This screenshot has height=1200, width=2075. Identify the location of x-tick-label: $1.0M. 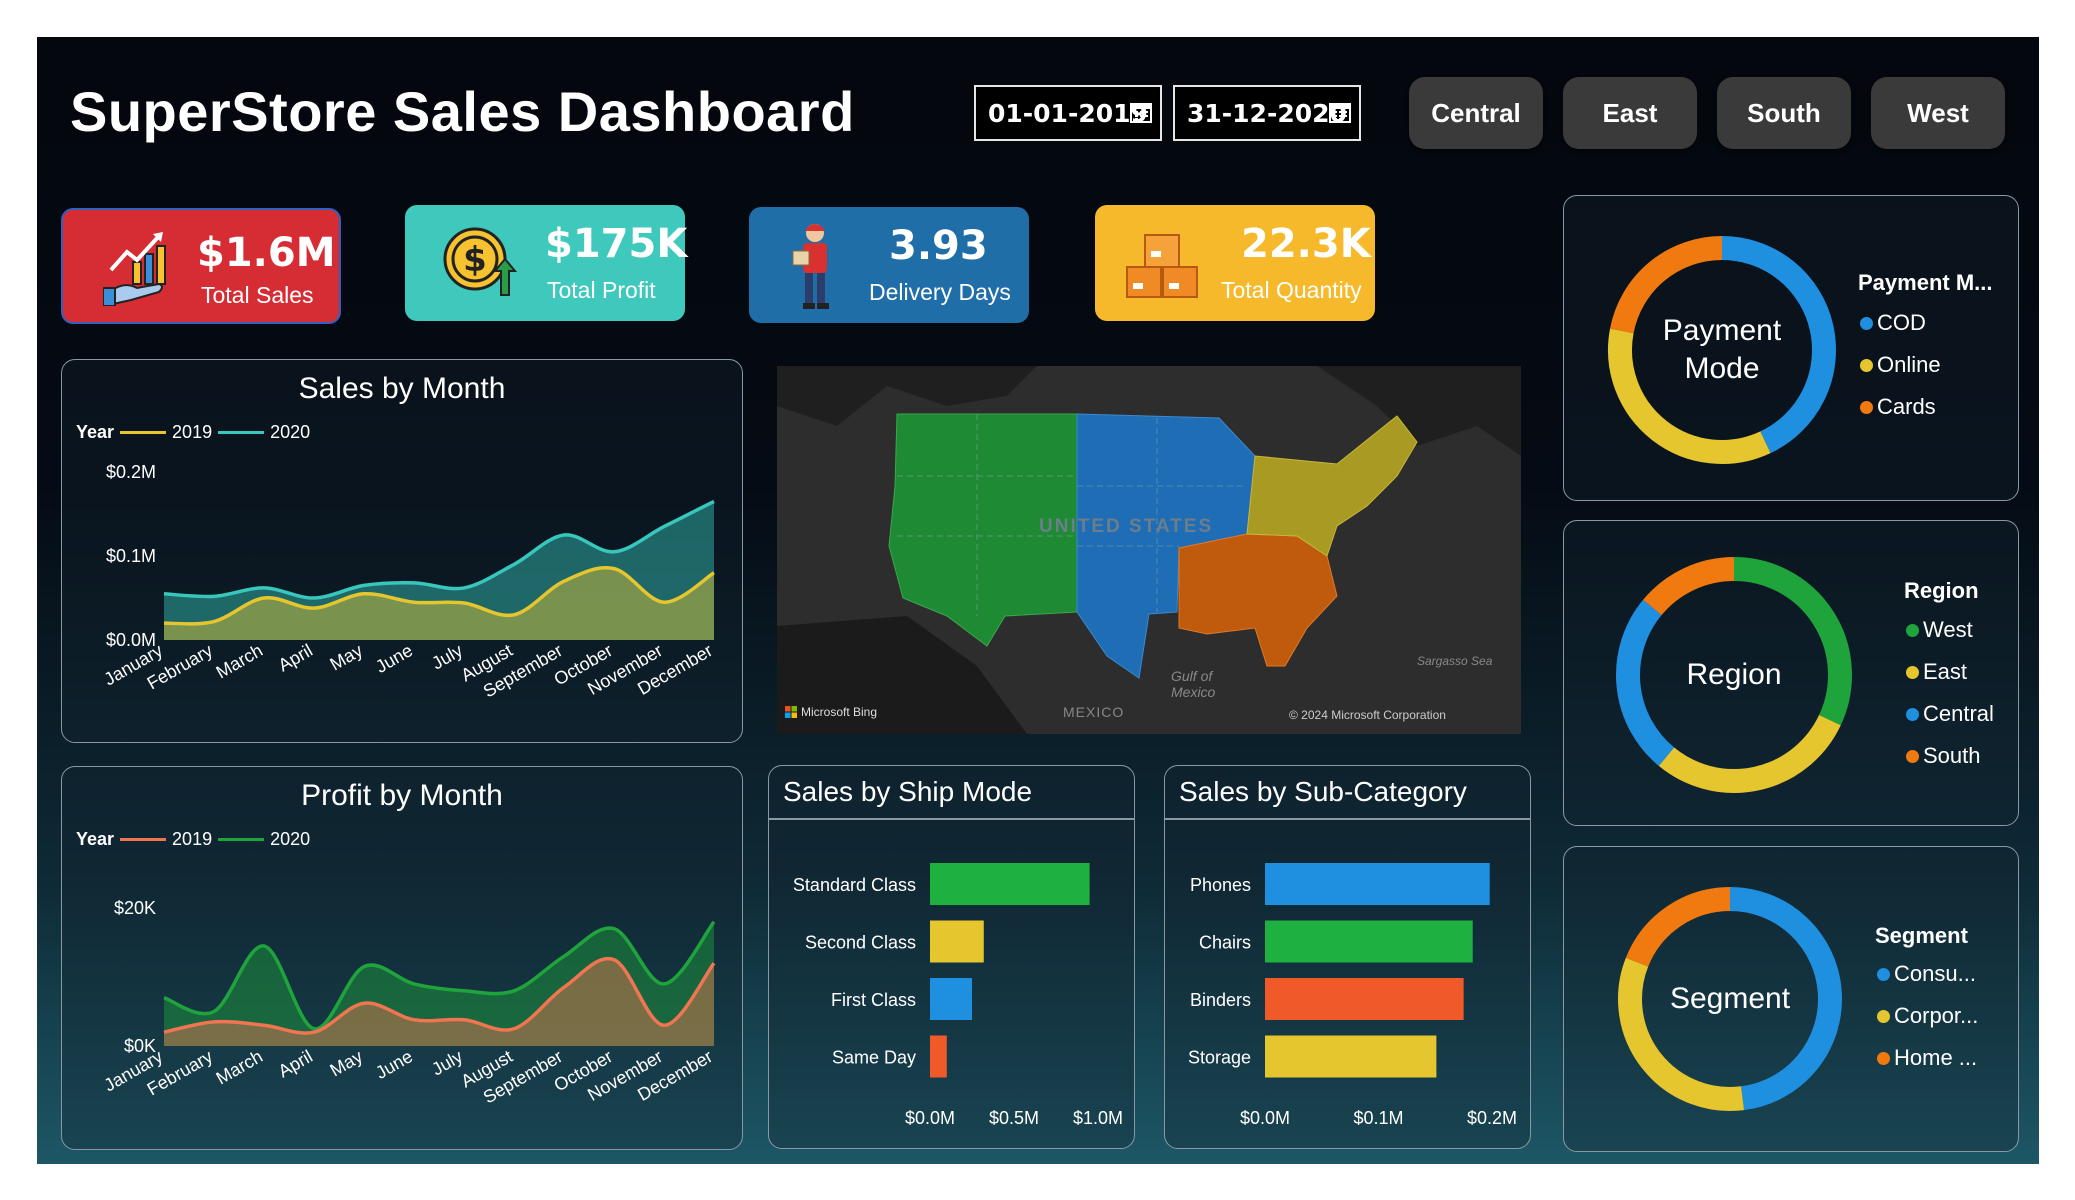
(1098, 1118).